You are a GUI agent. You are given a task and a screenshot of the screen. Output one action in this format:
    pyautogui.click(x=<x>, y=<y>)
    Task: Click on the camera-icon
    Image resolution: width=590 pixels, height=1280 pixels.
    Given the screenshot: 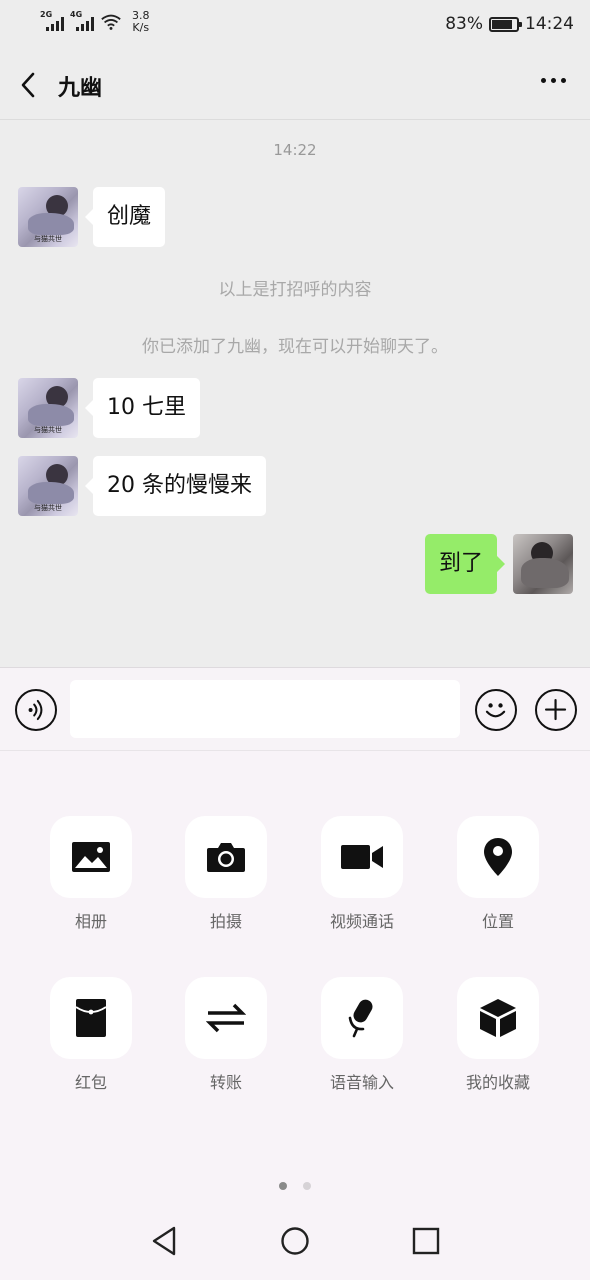 What is the action you would take?
    pyautogui.click(x=226, y=857)
    